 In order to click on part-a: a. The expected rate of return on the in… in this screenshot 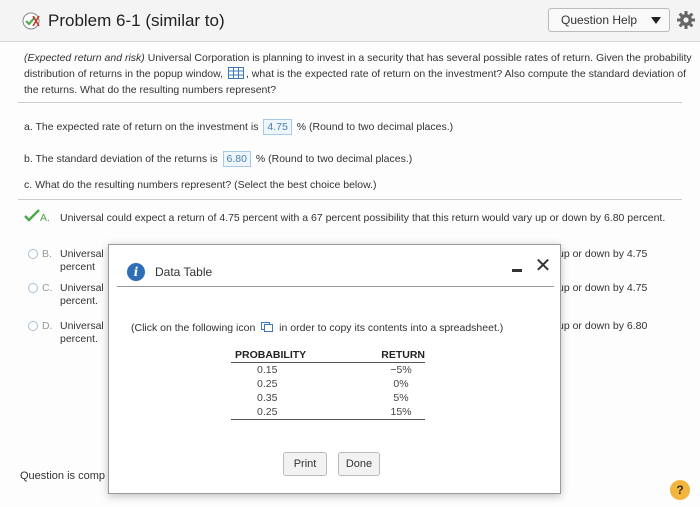, I will do `click(238, 127)`.